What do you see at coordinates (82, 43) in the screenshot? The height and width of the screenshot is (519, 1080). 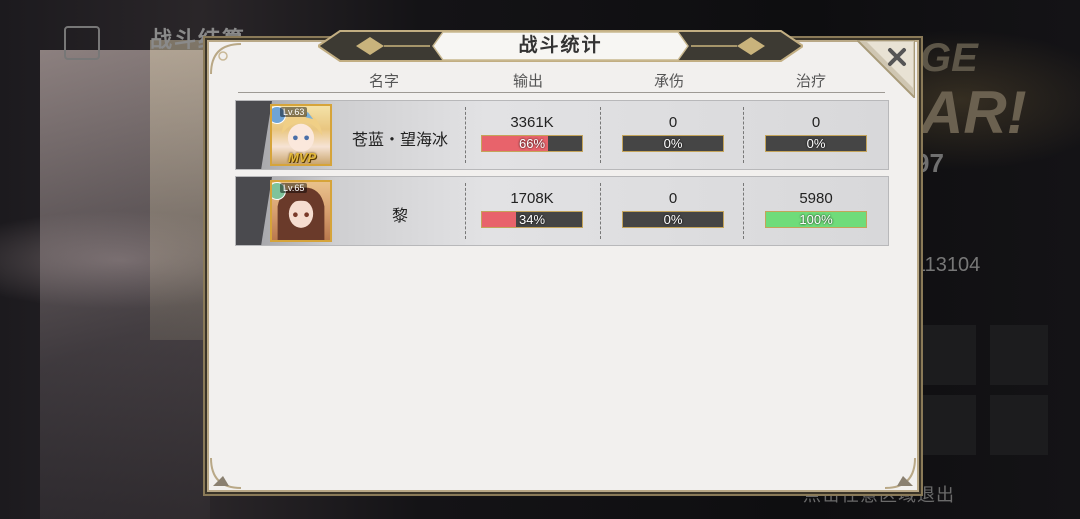 I see `notebook-icon` at bounding box center [82, 43].